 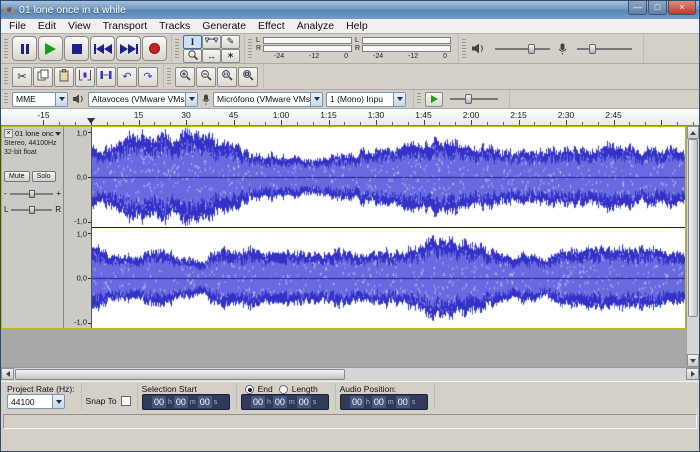 I want to click on length-radio-label: Length, so click(x=305, y=389).